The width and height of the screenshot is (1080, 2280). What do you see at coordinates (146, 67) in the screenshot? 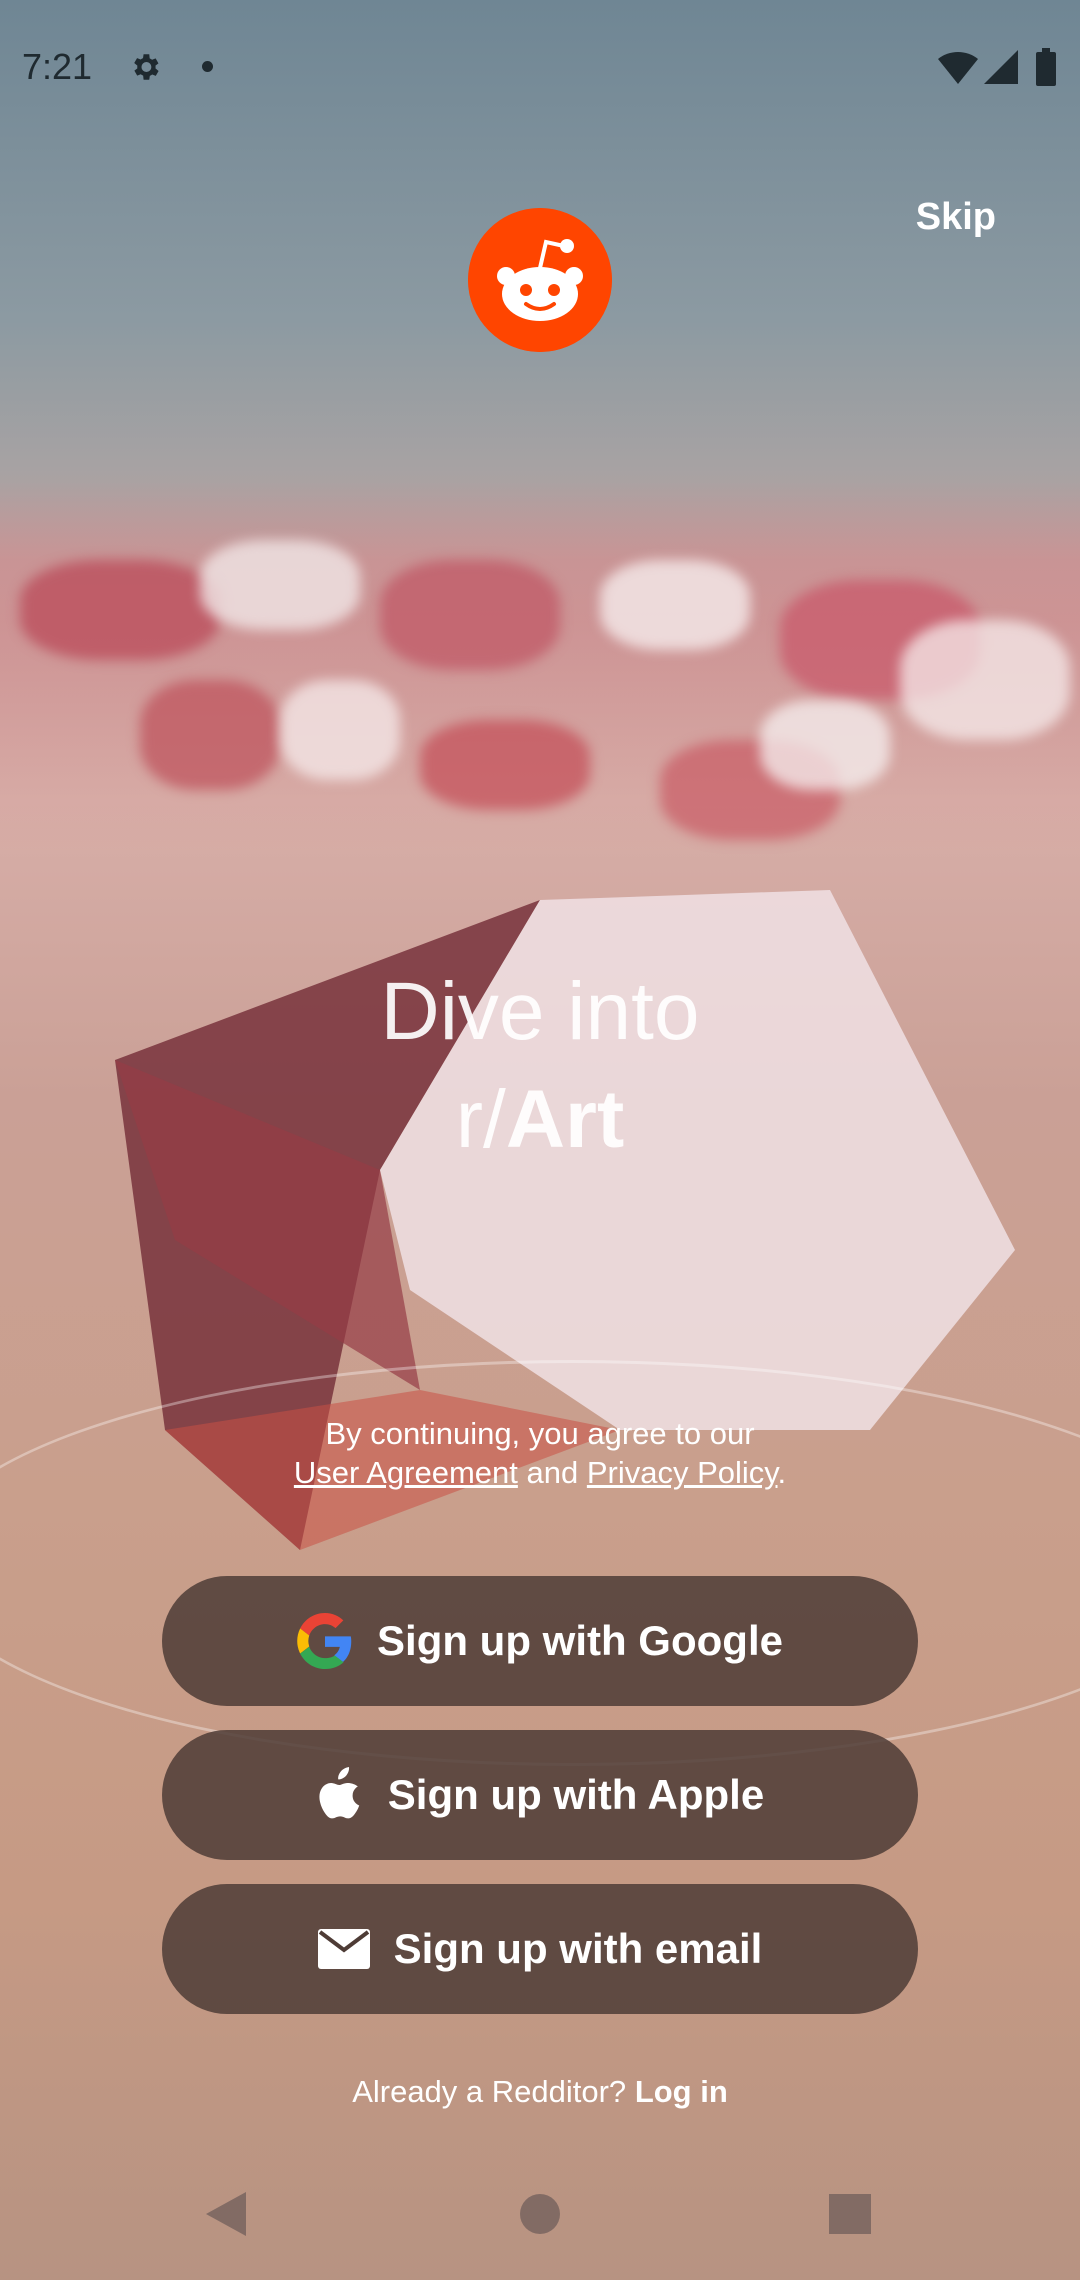
I see `settings-icon` at bounding box center [146, 67].